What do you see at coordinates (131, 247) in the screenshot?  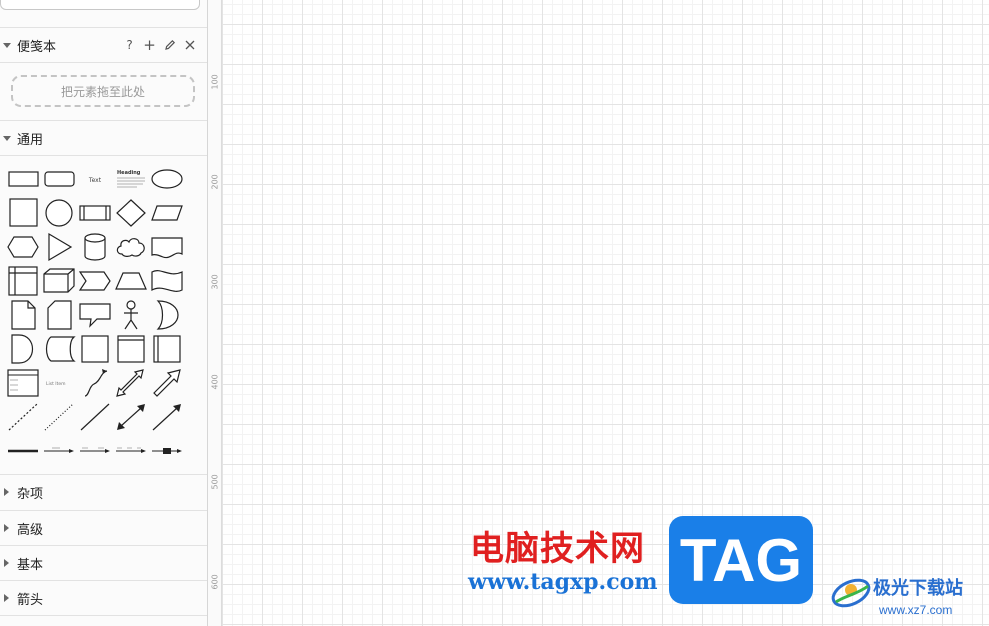 I see `shape-cloud` at bounding box center [131, 247].